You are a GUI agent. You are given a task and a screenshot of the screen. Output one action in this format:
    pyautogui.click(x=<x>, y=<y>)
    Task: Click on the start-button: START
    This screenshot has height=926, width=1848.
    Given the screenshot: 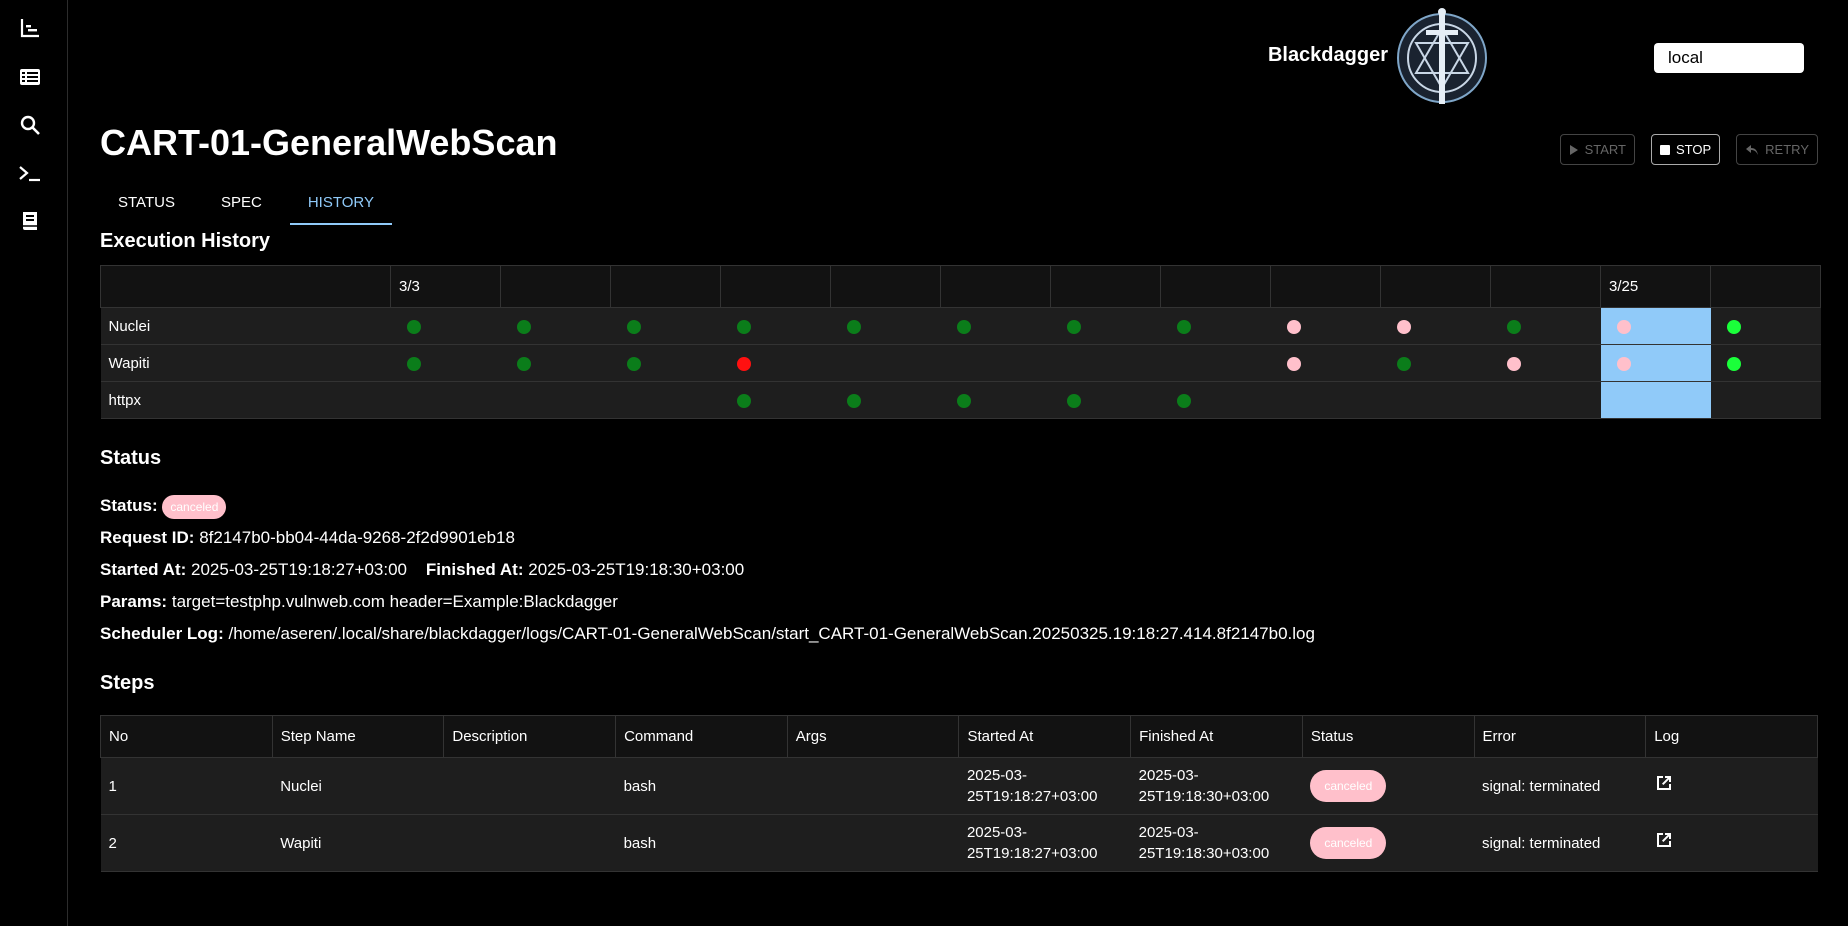 What is the action you would take?
    pyautogui.click(x=1597, y=149)
    